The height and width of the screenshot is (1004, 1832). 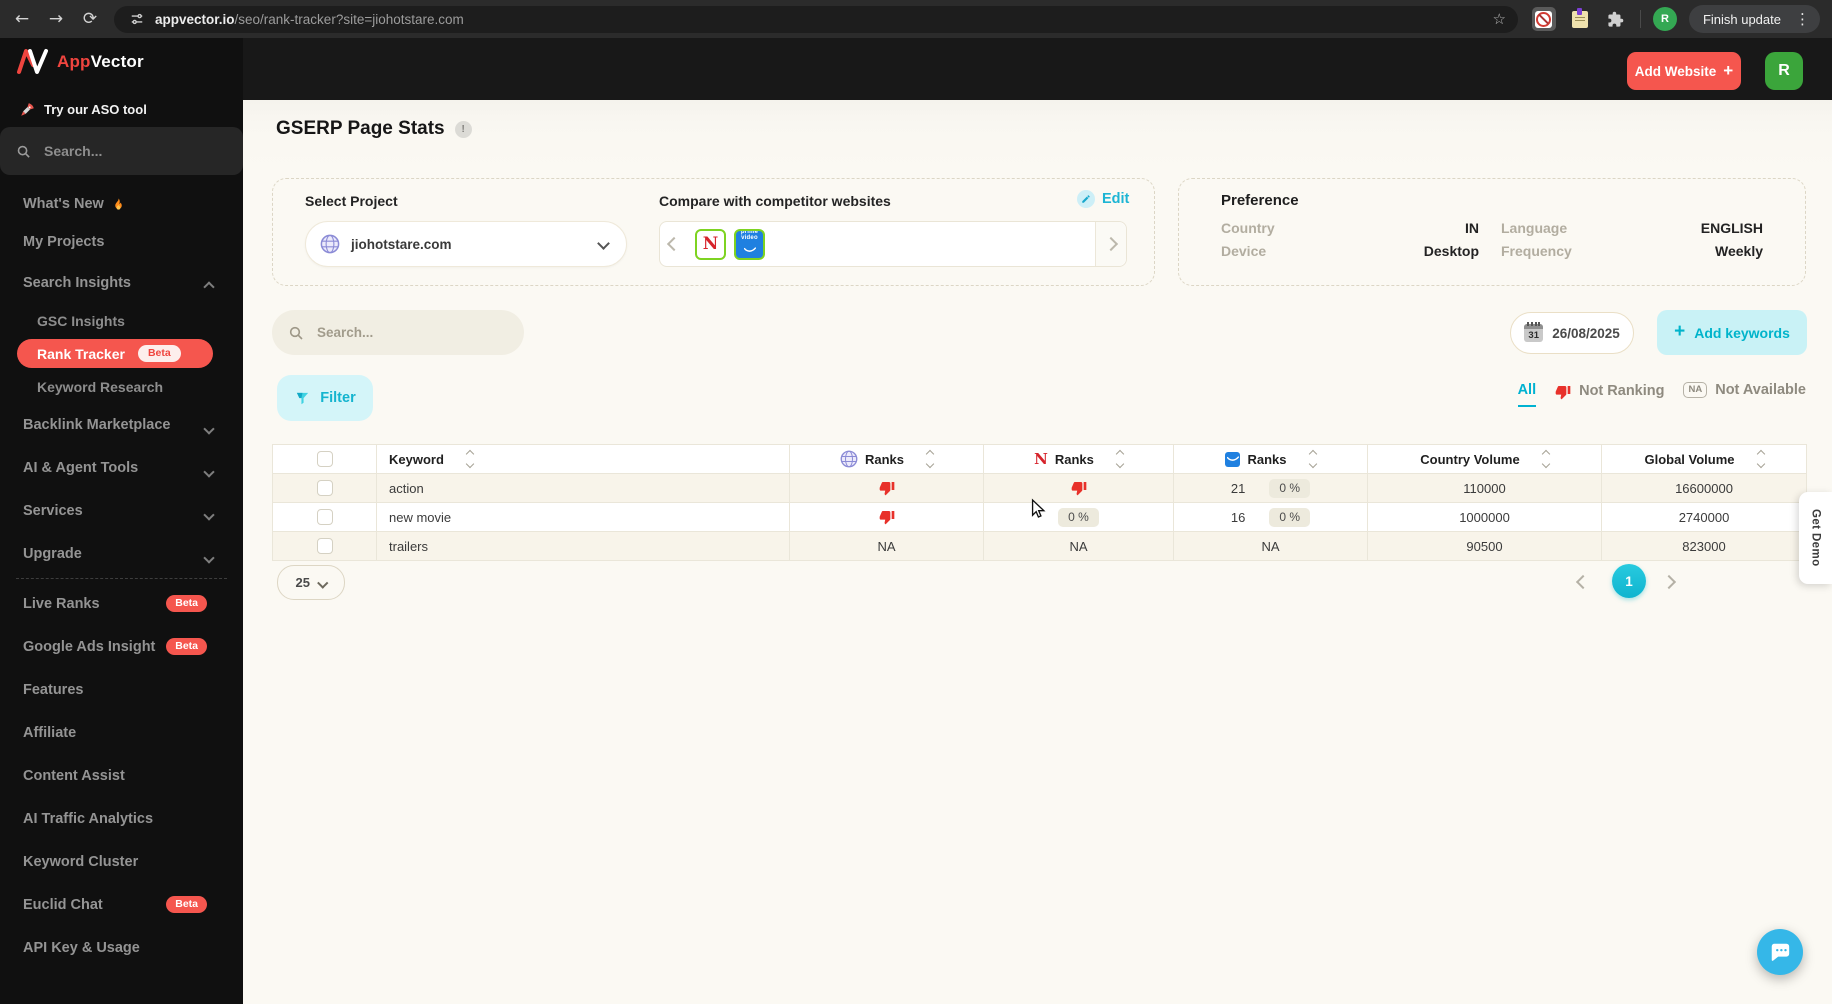 I want to click on filter-button: Filter, so click(x=325, y=398).